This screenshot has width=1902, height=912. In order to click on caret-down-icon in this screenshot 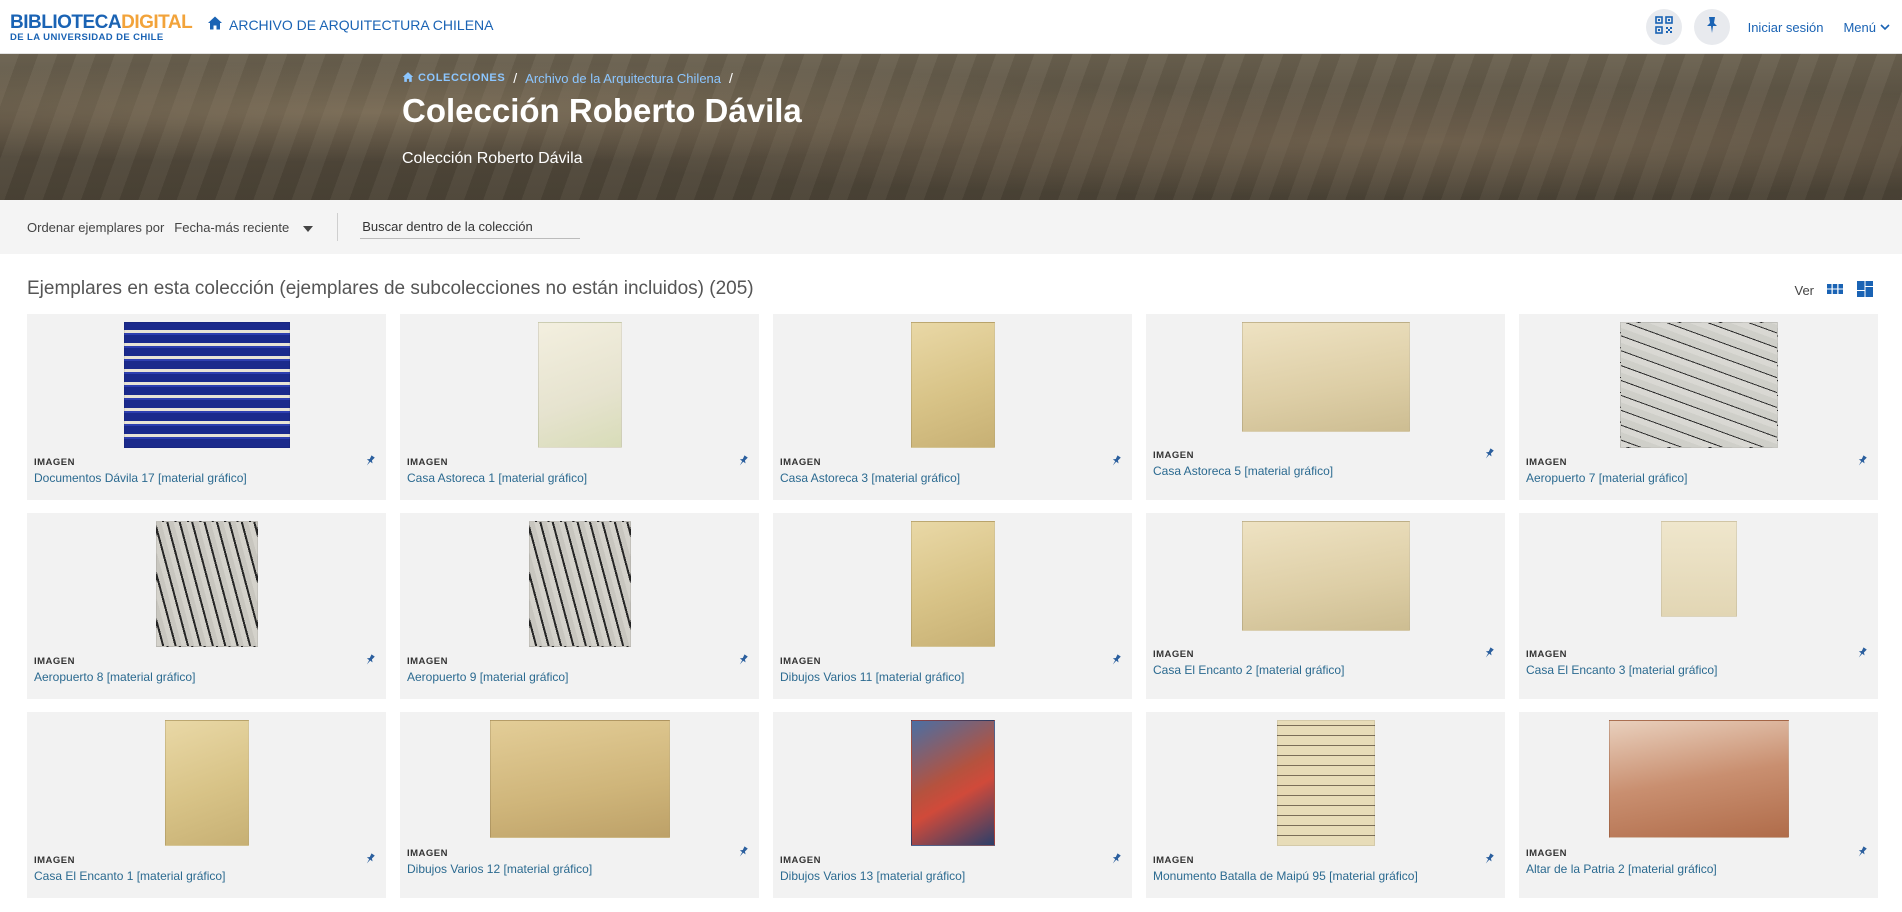, I will do `click(308, 227)`.